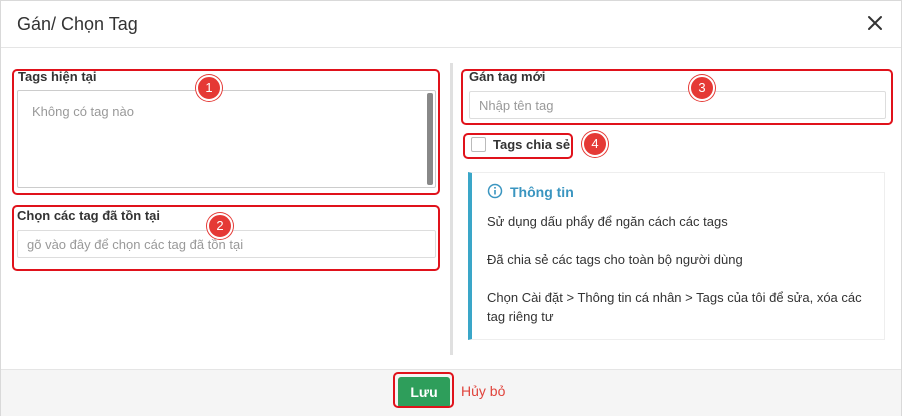  What do you see at coordinates (875, 23) in the screenshot?
I see `close-icon` at bounding box center [875, 23].